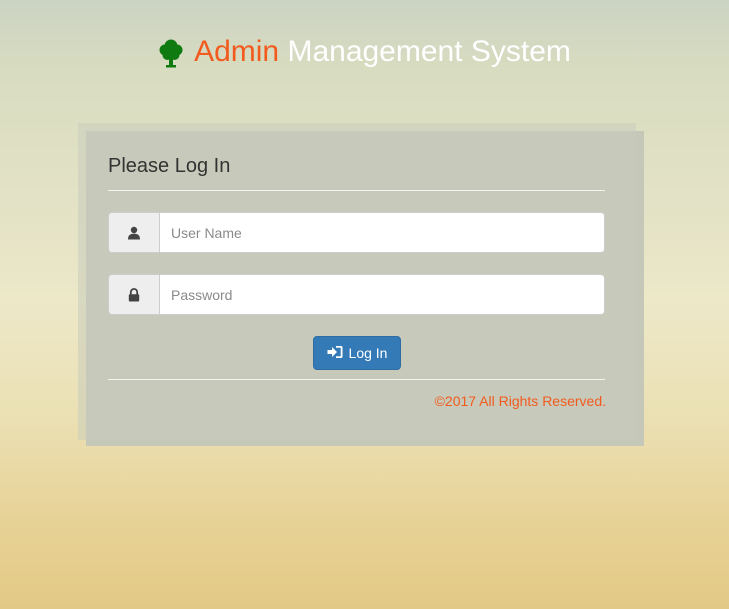 The width and height of the screenshot is (729, 609). I want to click on login-button-label: Log In, so click(368, 353).